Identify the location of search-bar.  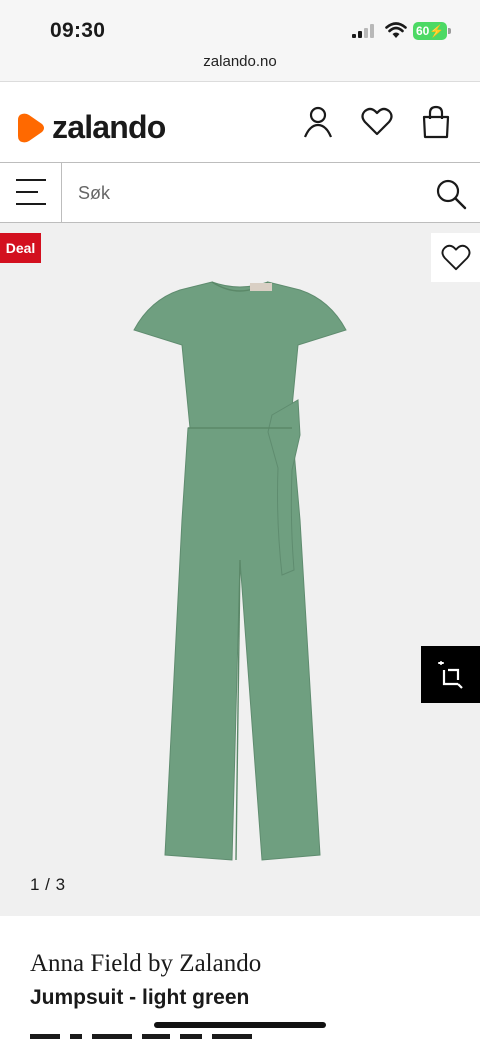
(240, 192).